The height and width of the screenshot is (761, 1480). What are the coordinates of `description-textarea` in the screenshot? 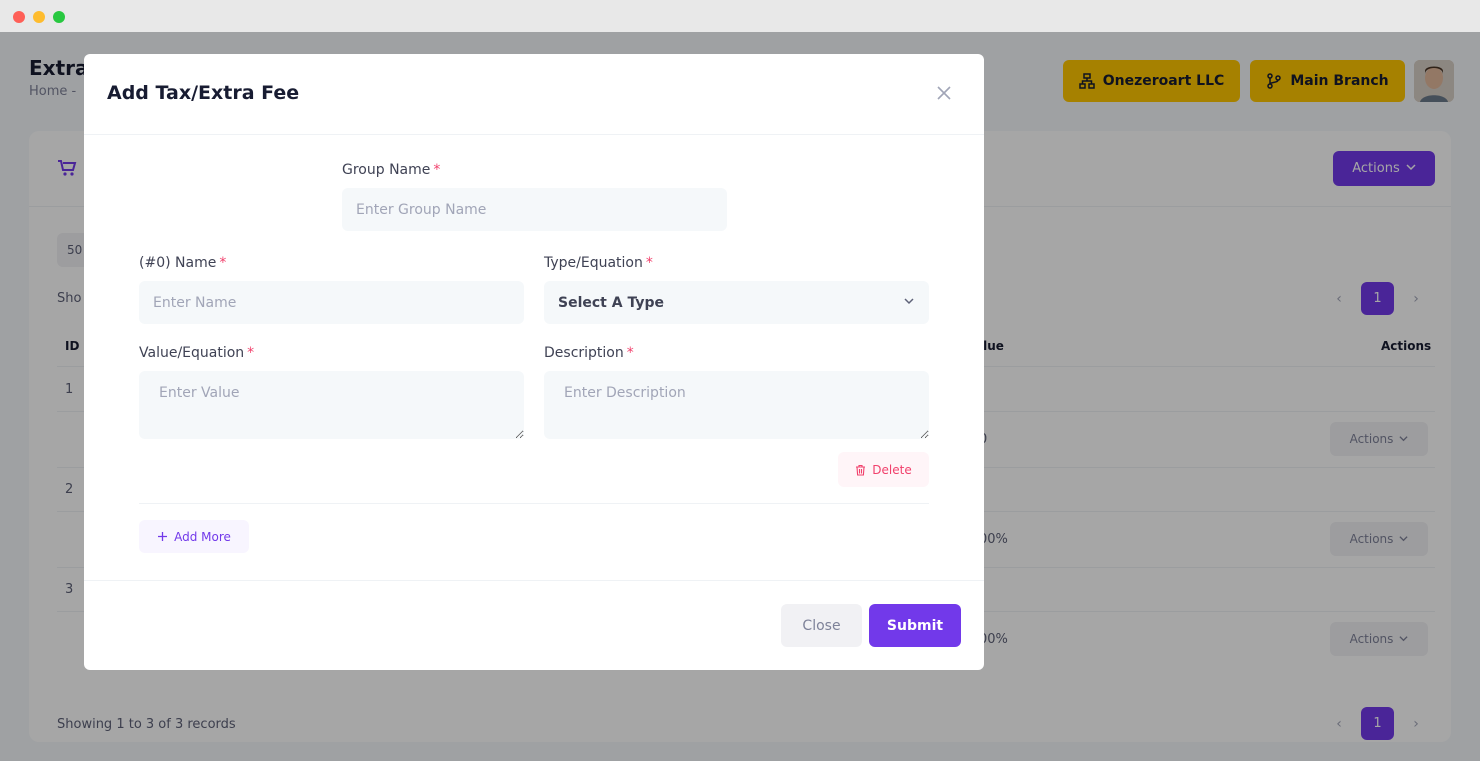 It's located at (736, 405).